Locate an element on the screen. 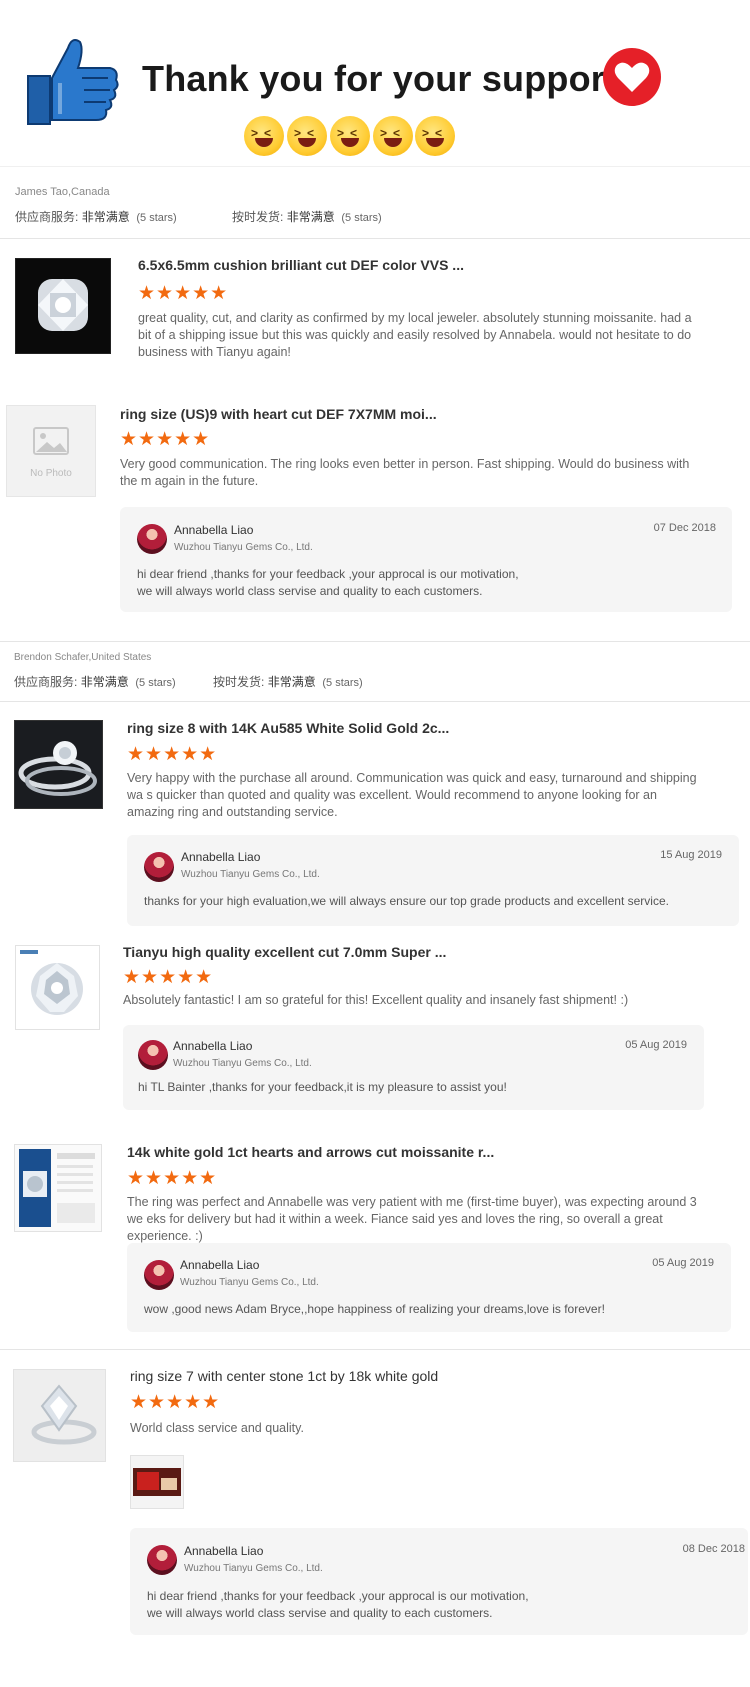 Image resolution: width=750 pixels, height=1687 pixels. review-photo-thumbnail is located at coordinates (157, 1482).